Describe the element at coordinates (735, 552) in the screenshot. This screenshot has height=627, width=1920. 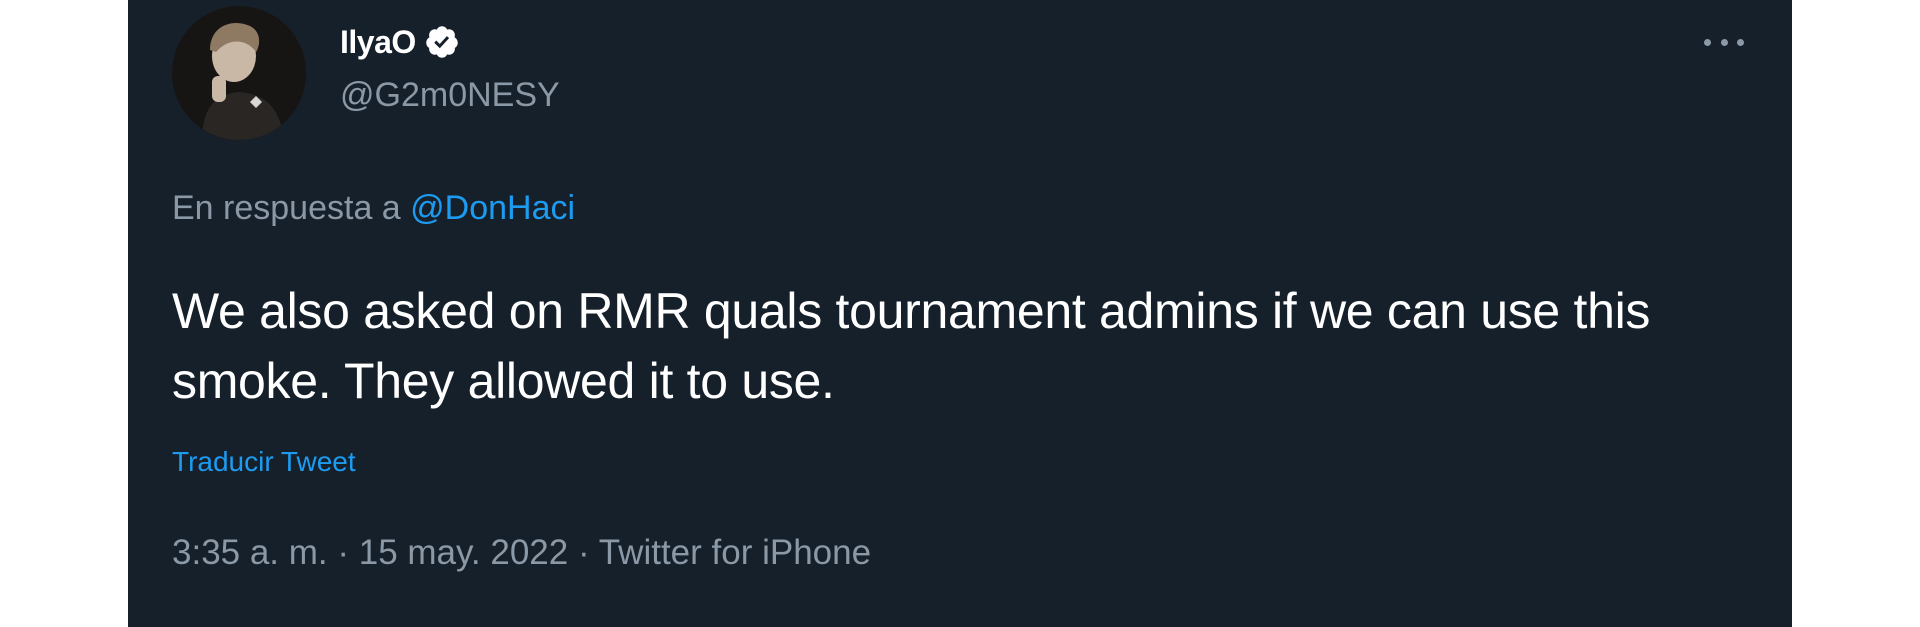
I see `tweet-source-link: Twitter for iPhone` at that location.